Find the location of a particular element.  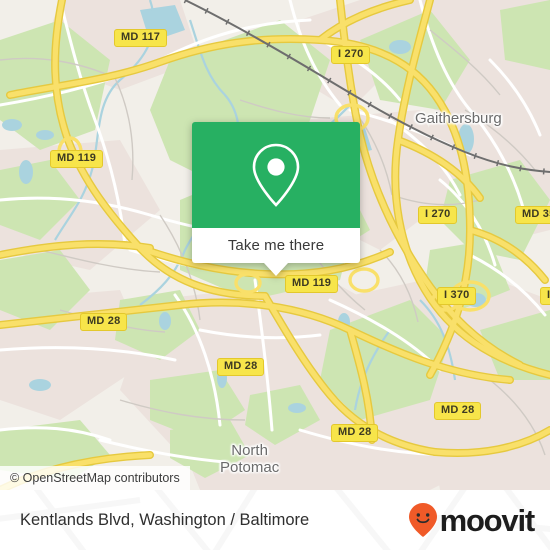

road-shield-md-119-center: MD 119 is located at coordinates (312, 284).